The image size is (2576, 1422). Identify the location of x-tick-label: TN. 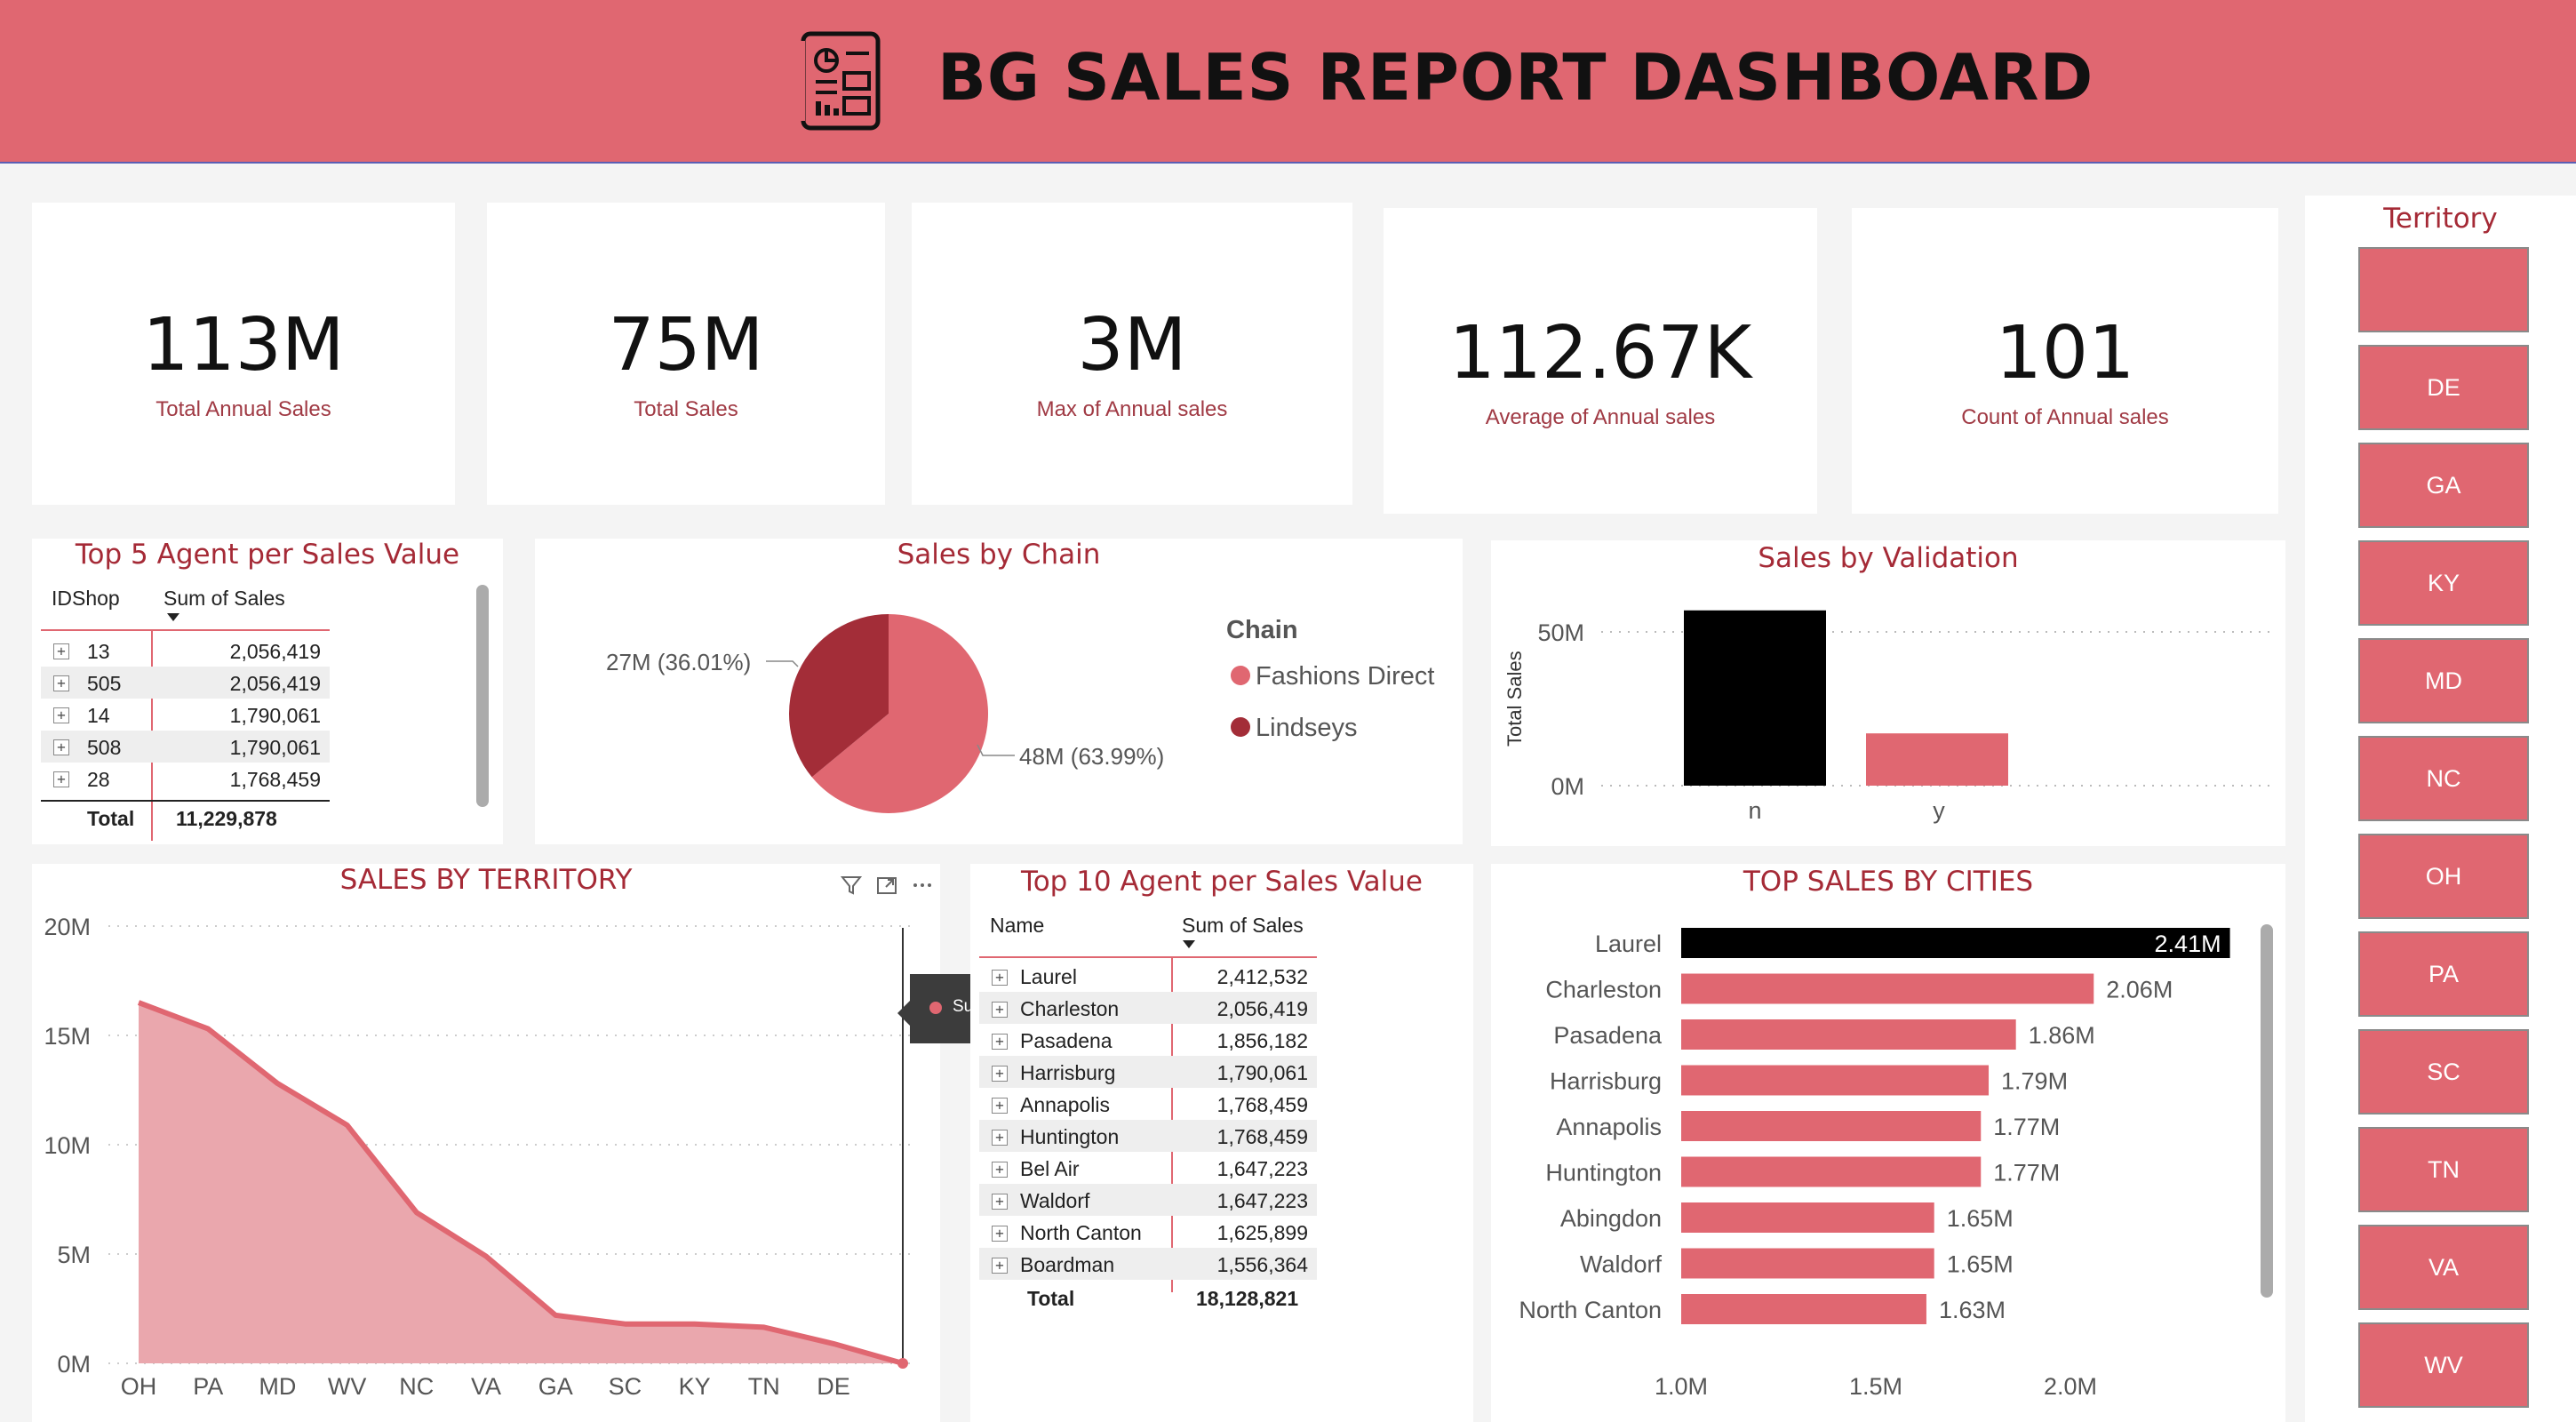
(764, 1386).